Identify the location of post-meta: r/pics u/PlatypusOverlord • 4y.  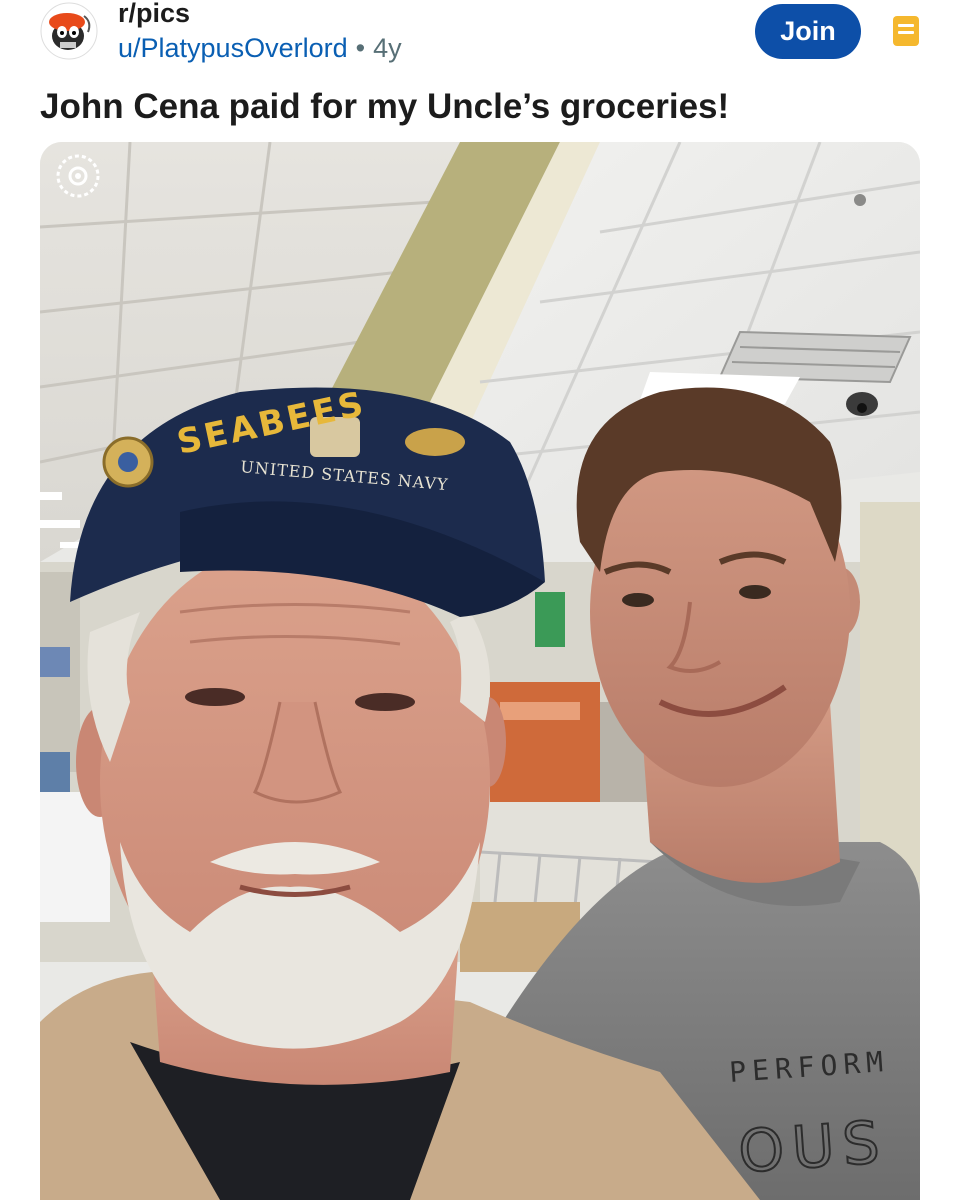
(260, 33).